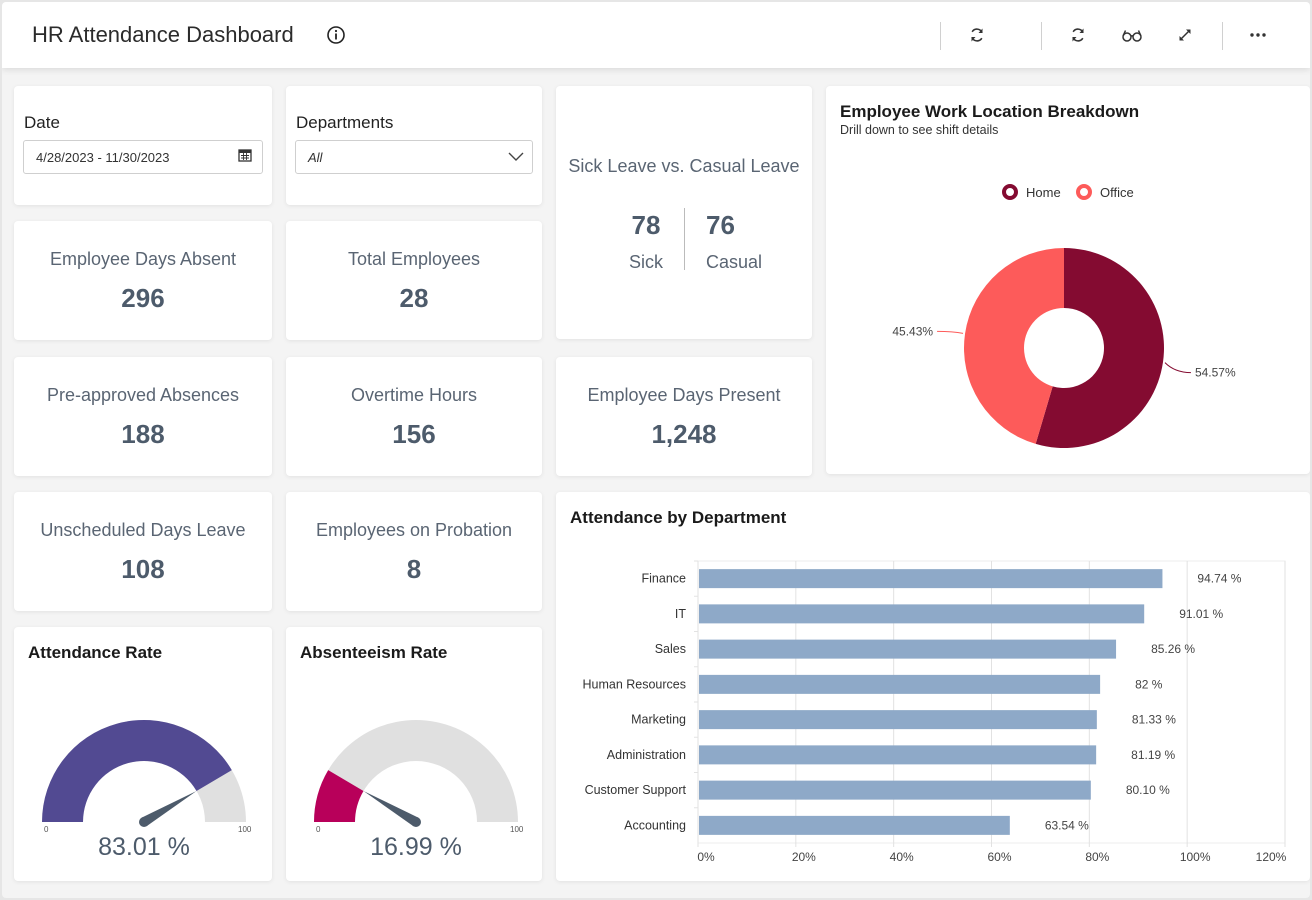 The image size is (1312, 900). Describe the element at coordinates (103, 157) in the screenshot. I see `date-range-value: 4/28/2023 - 11/30/2023` at that location.